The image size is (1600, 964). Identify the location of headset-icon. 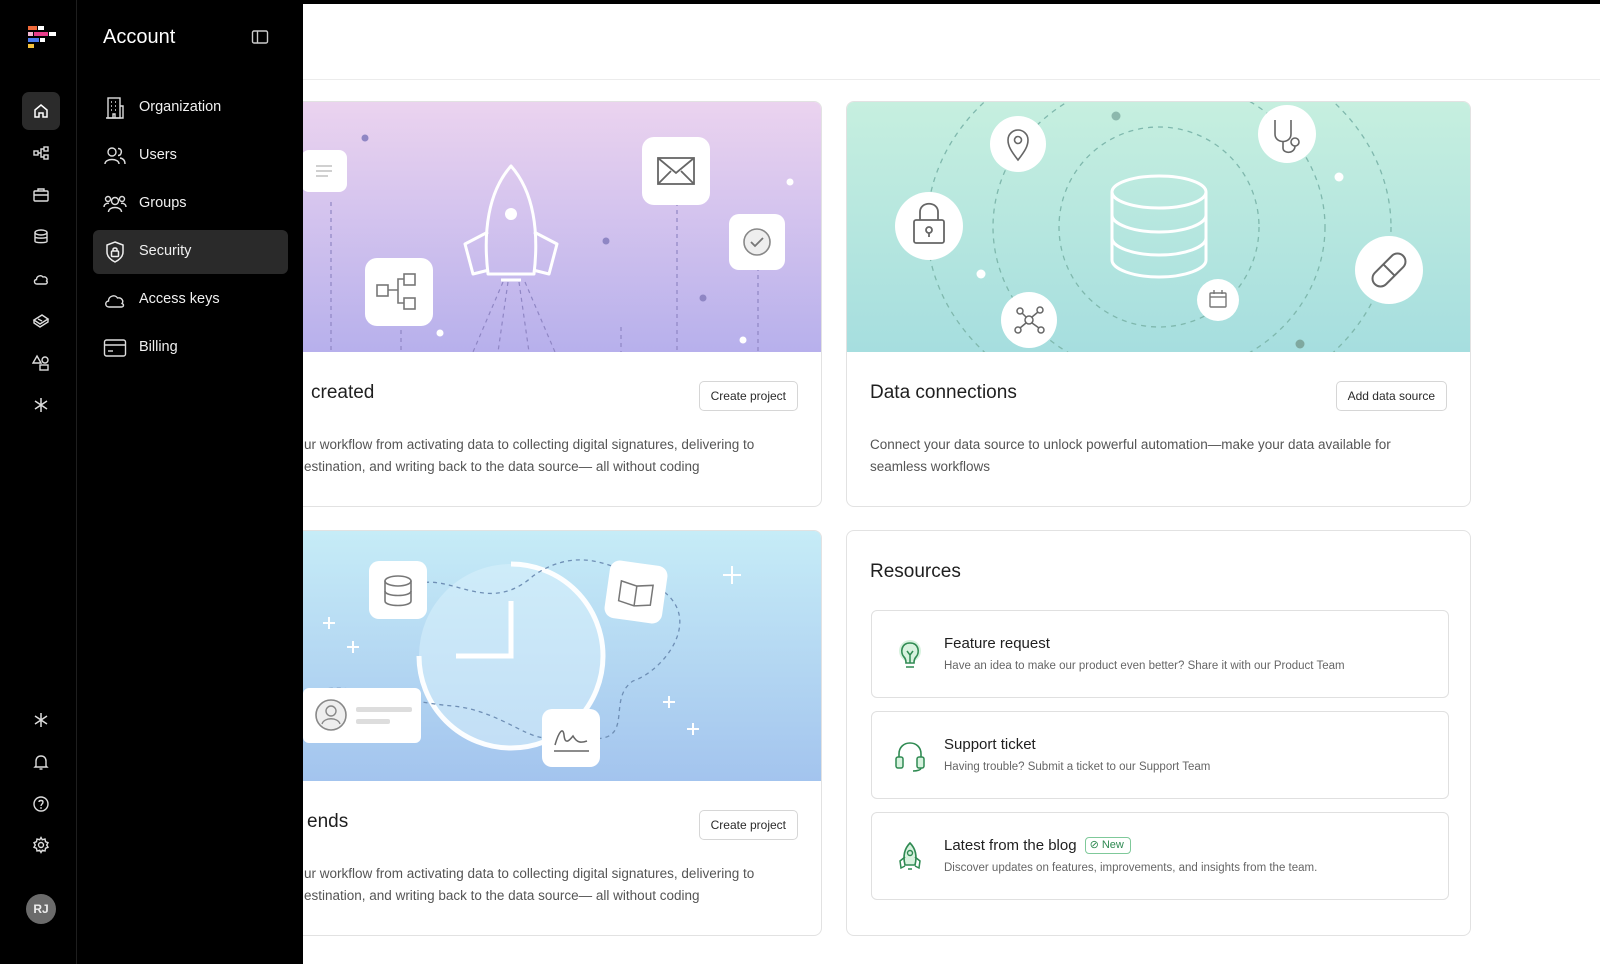
(910, 757).